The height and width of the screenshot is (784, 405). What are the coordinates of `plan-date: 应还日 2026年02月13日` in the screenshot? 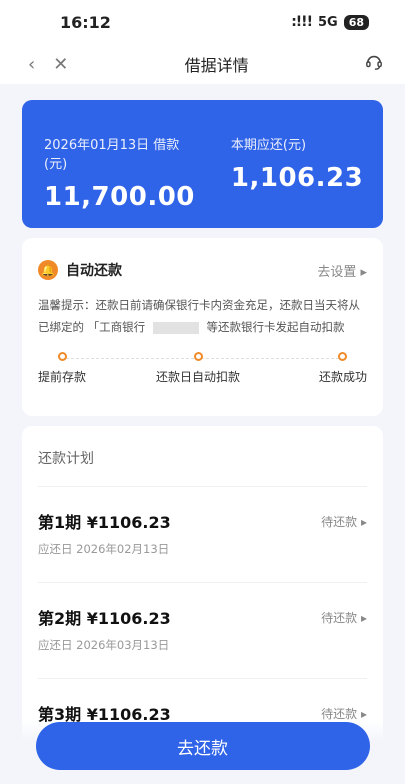 It's located at (104, 549).